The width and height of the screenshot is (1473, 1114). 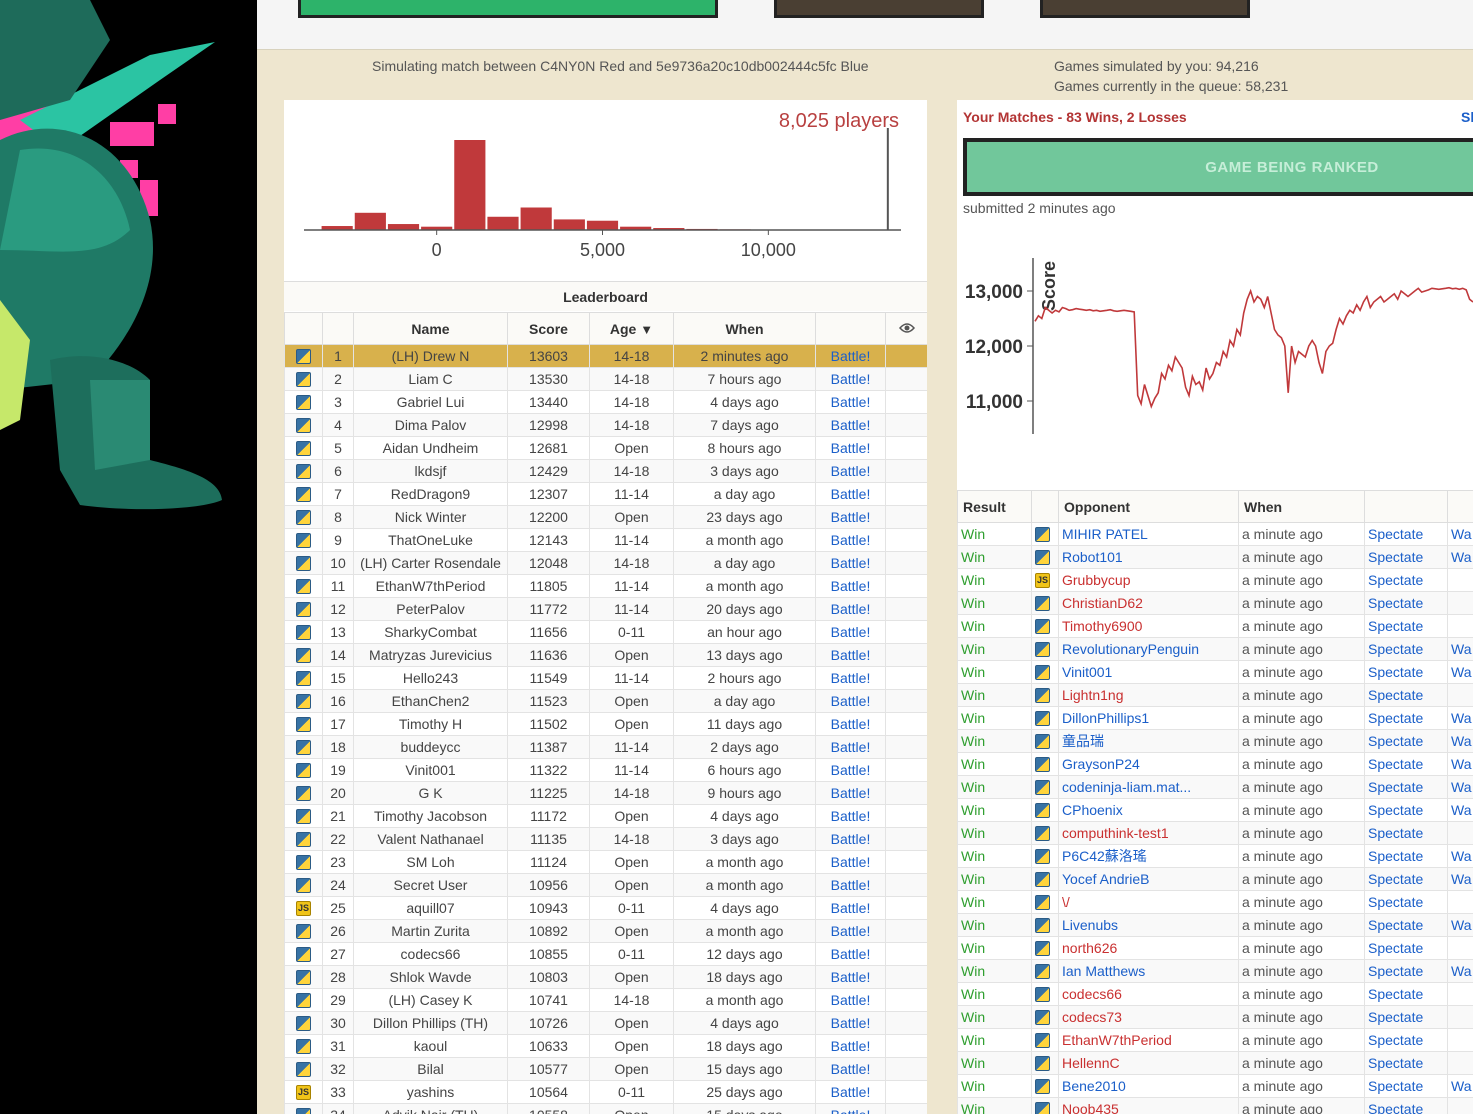 I want to click on leaderboard-row: 6 lkdsjf 12429 14-18 3 days ago Battle!, so click(x=605, y=471).